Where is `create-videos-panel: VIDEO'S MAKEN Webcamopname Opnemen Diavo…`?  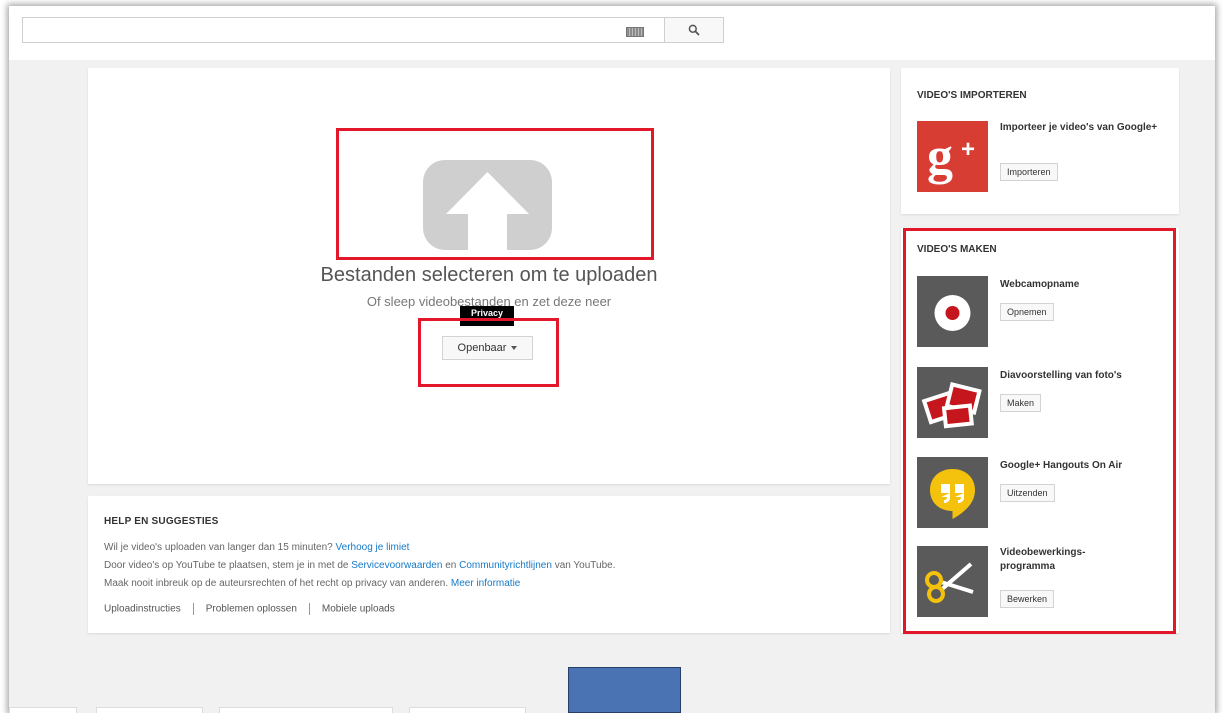
create-videos-panel: VIDEO'S MAKEN Webcamopname Opnemen Diavo… is located at coordinates (1040, 430).